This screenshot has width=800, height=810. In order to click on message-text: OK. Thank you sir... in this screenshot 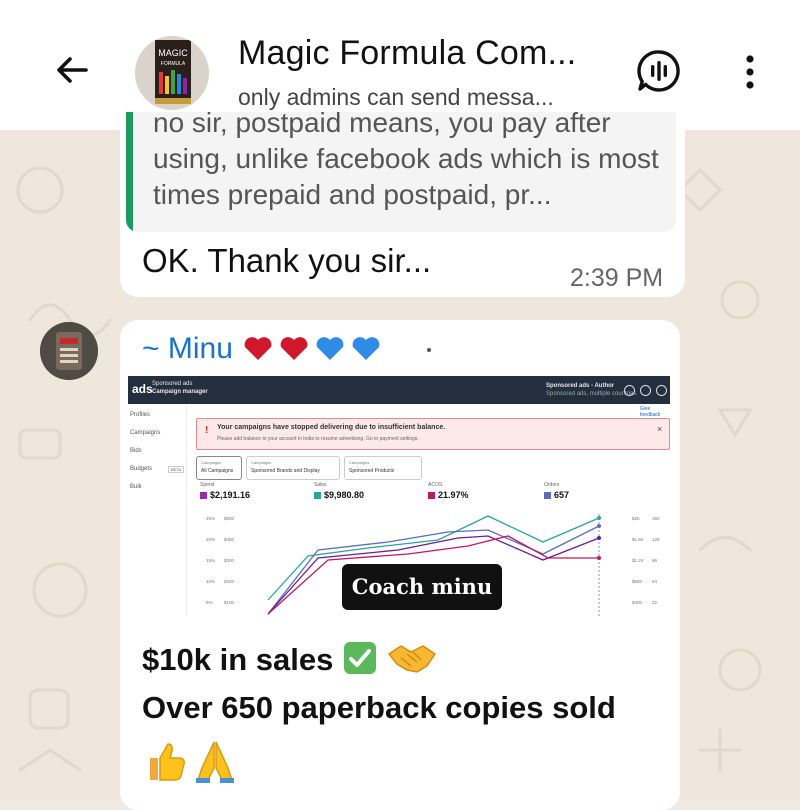, I will do `click(287, 260)`.